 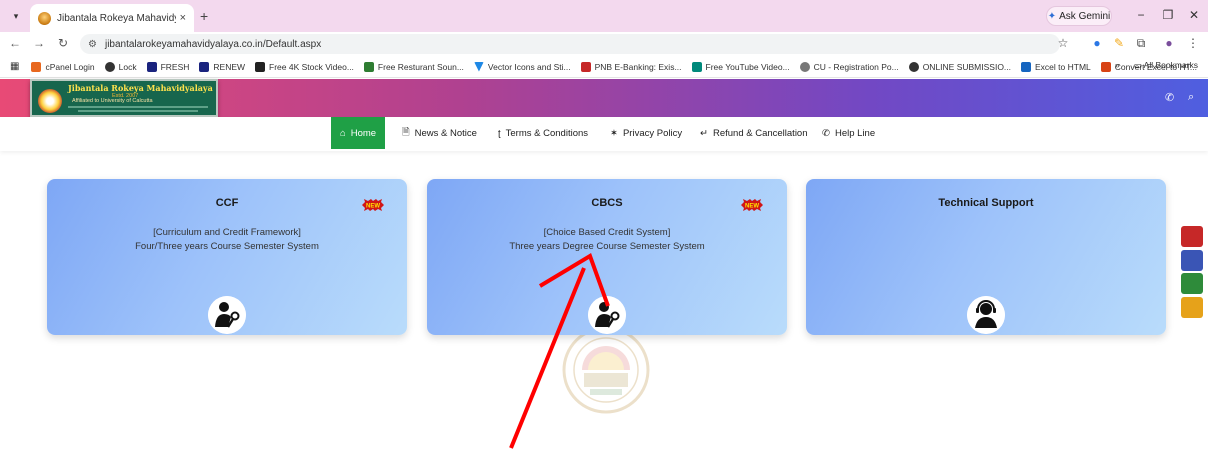 What do you see at coordinates (614, 133) in the screenshot?
I see `privacy-icon: ✶` at bounding box center [614, 133].